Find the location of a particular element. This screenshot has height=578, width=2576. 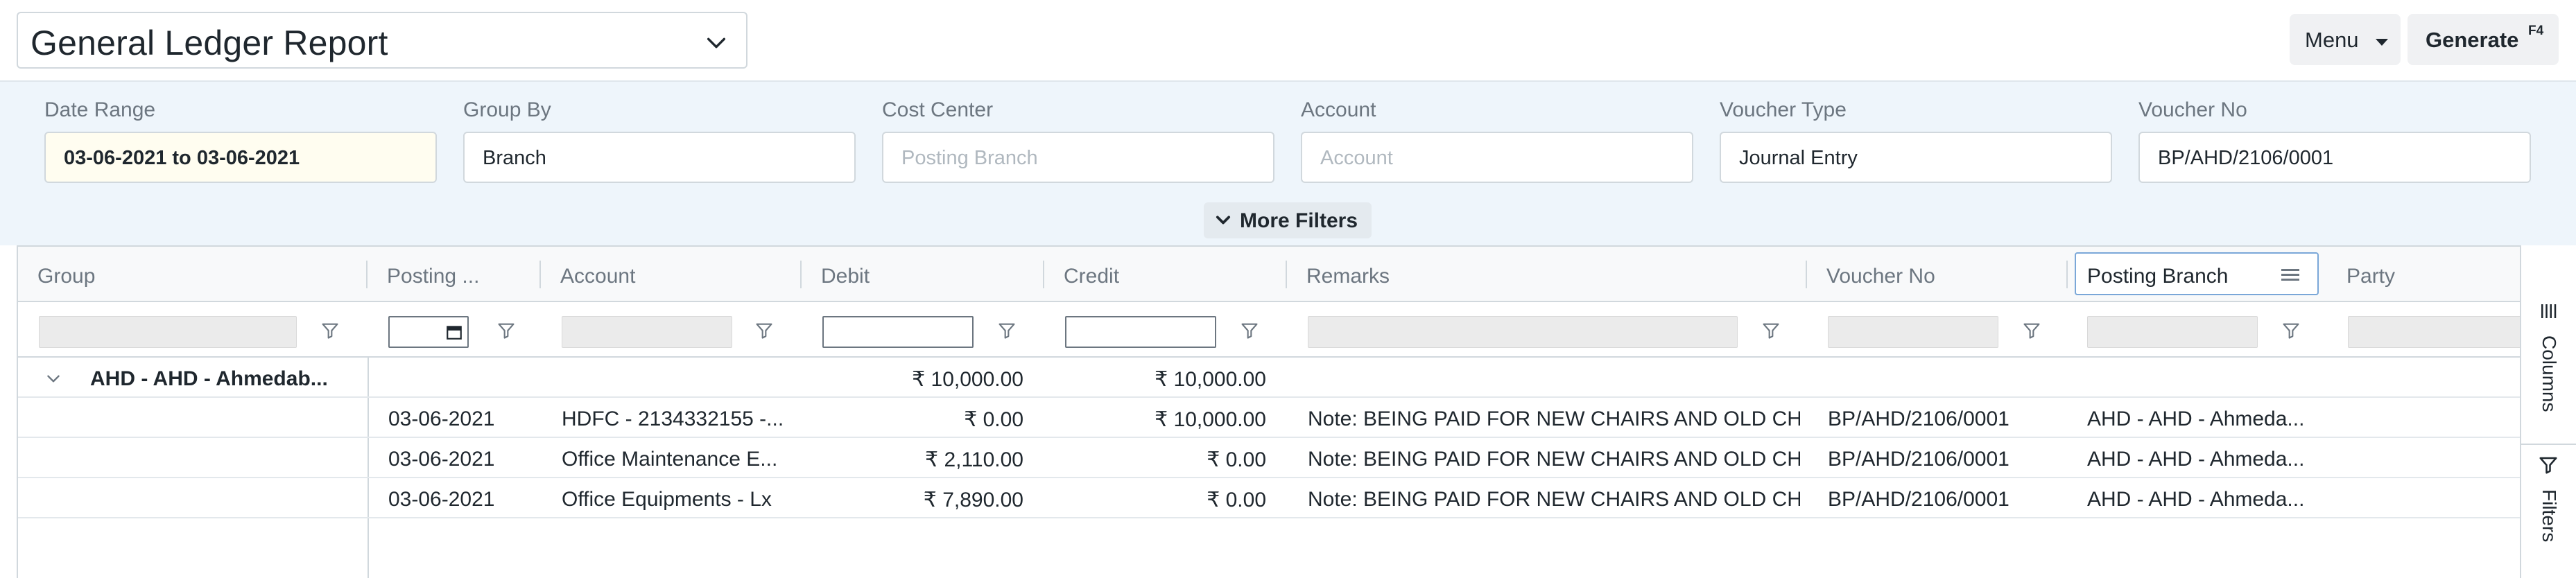

column-header-posting-branch-label: Posting Branch is located at coordinates (2158, 276).